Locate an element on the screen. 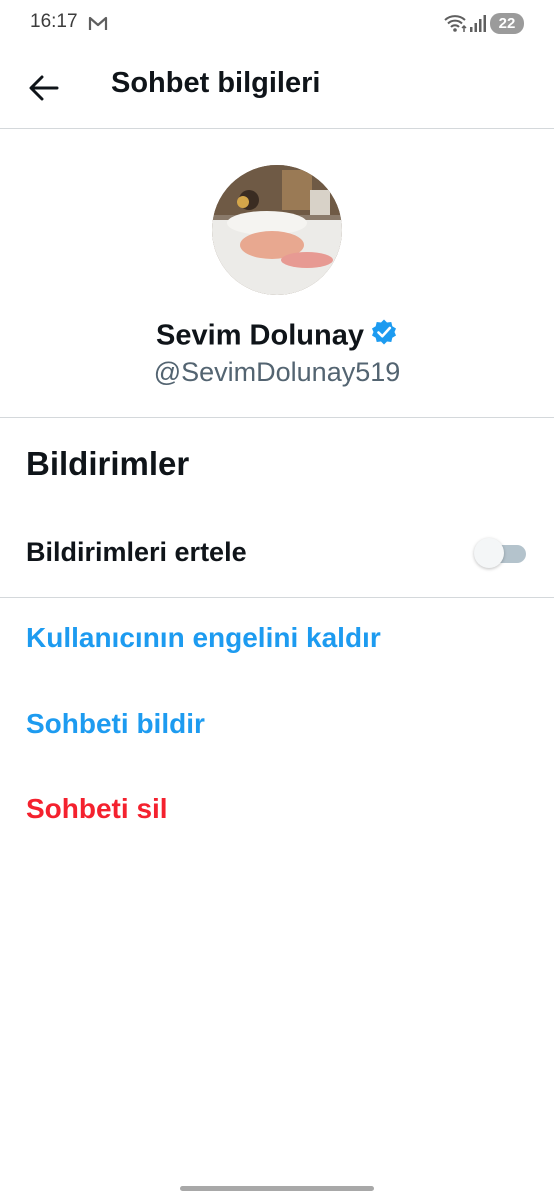  arrow-left-icon is located at coordinates (44, 88).